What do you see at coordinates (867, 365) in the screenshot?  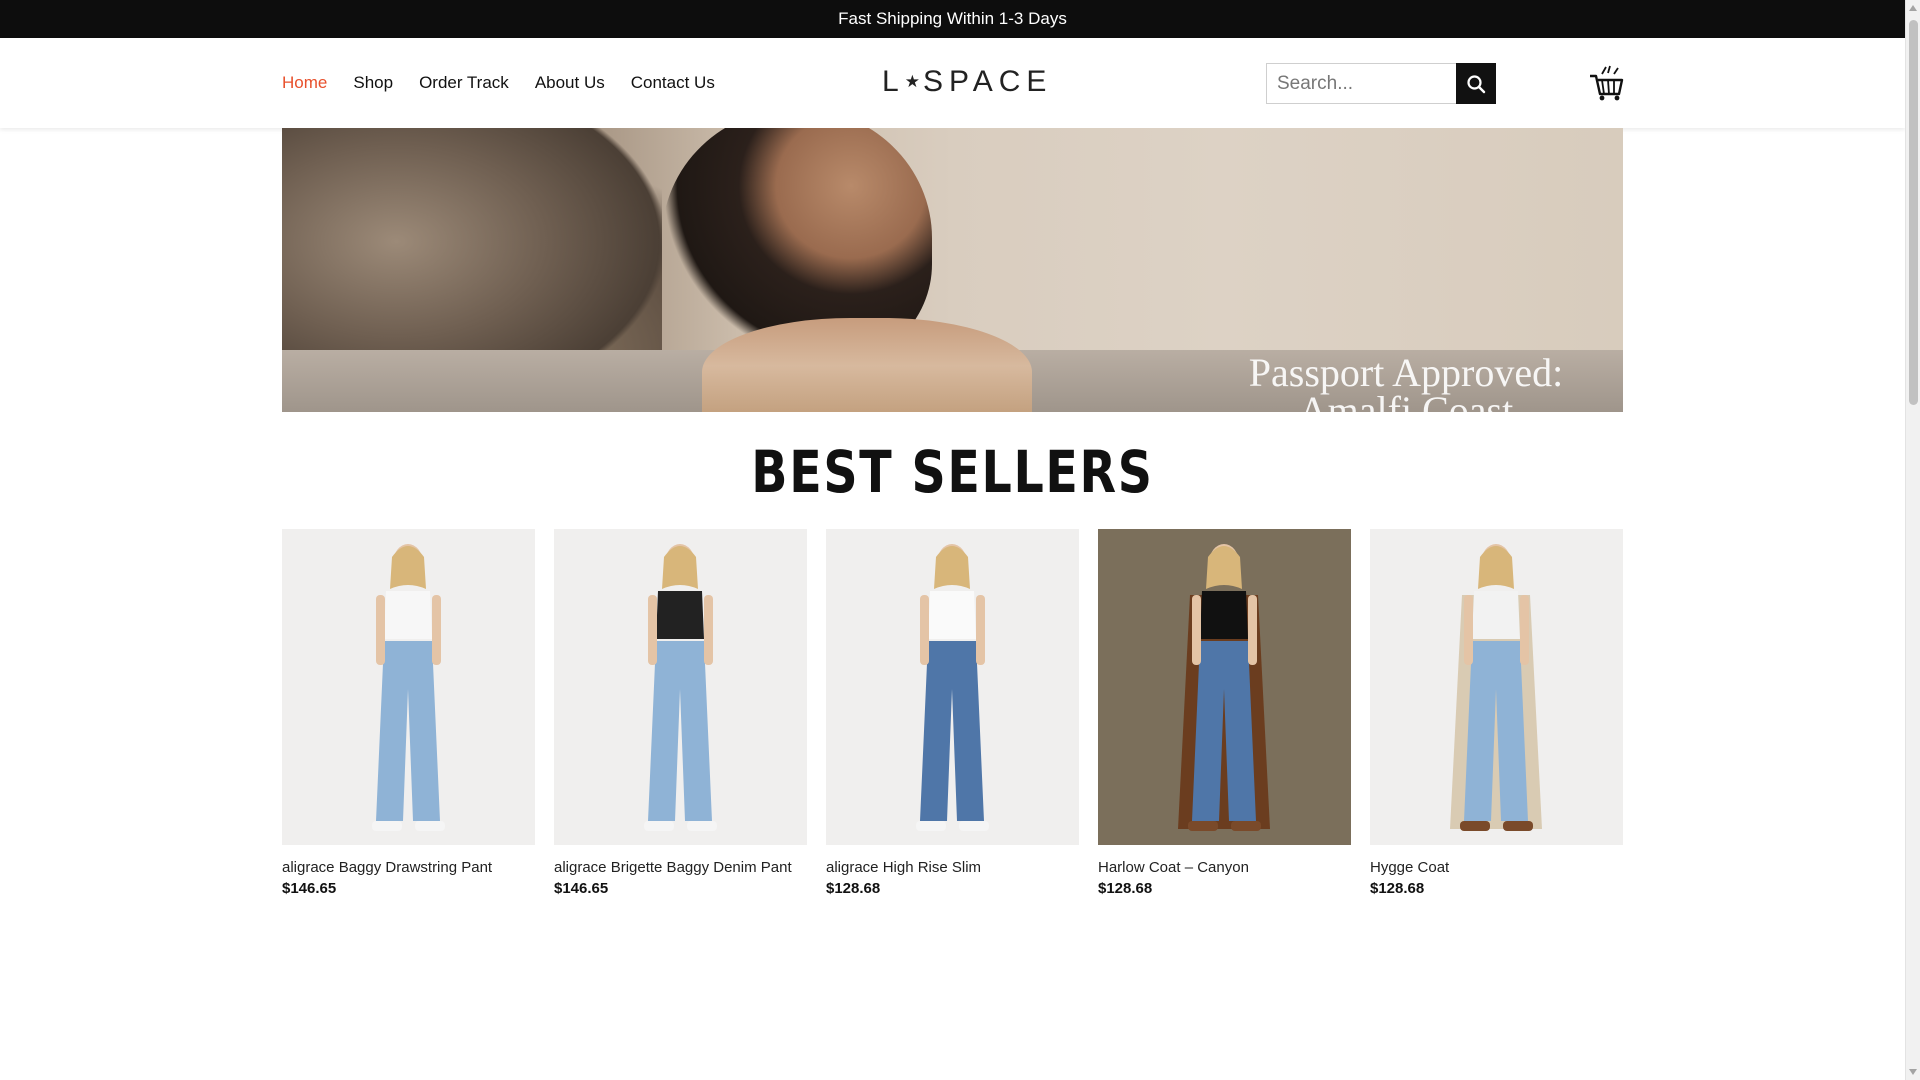 I see `hero-model-body` at bounding box center [867, 365].